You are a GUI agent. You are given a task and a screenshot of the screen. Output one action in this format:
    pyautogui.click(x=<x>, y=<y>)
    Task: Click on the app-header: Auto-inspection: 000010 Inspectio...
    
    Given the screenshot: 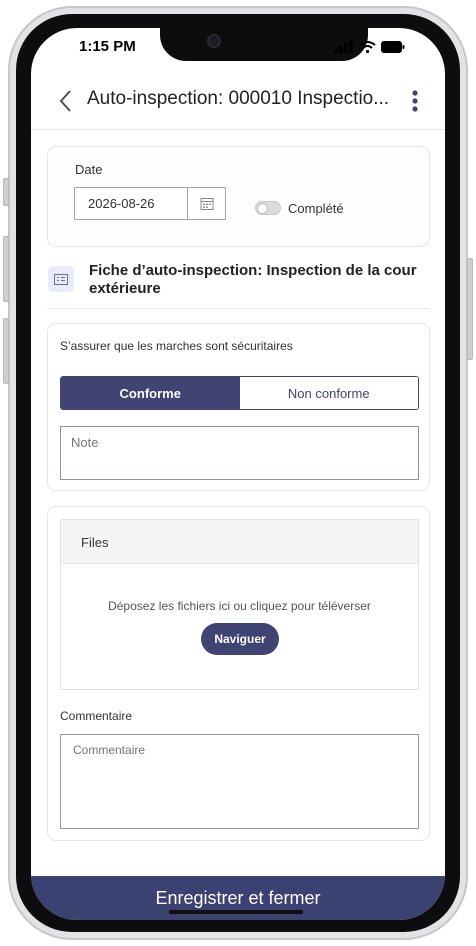 What is the action you would take?
    pyautogui.click(x=238, y=107)
    